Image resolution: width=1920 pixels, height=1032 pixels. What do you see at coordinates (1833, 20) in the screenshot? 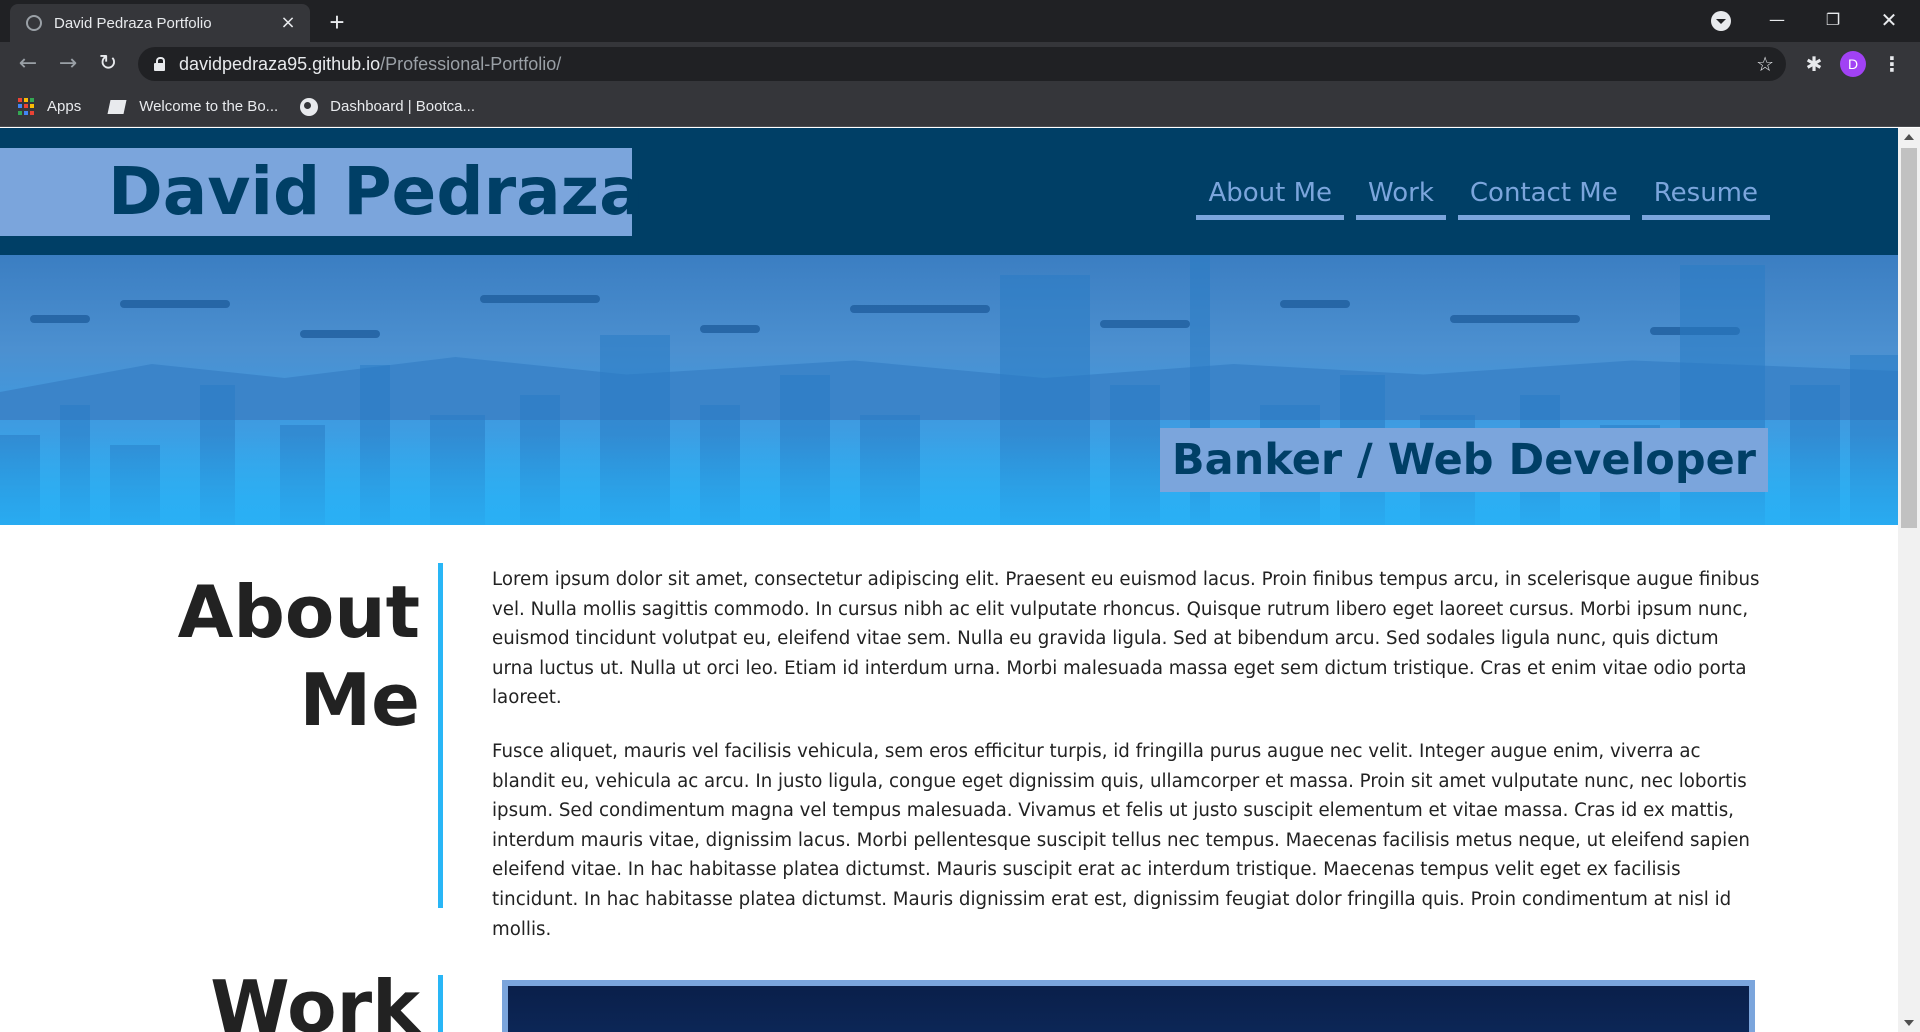
I see `restore-window-button: ❐` at bounding box center [1833, 20].